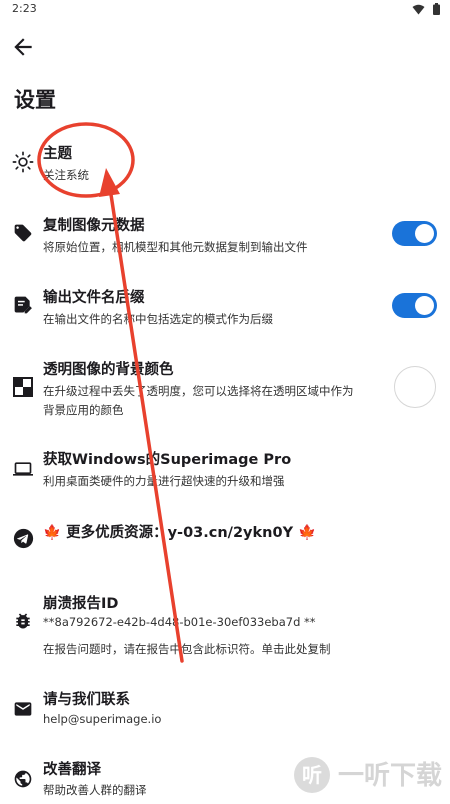 This screenshot has height=804, width=450. I want to click on checkerboard-icon, so click(23, 387).